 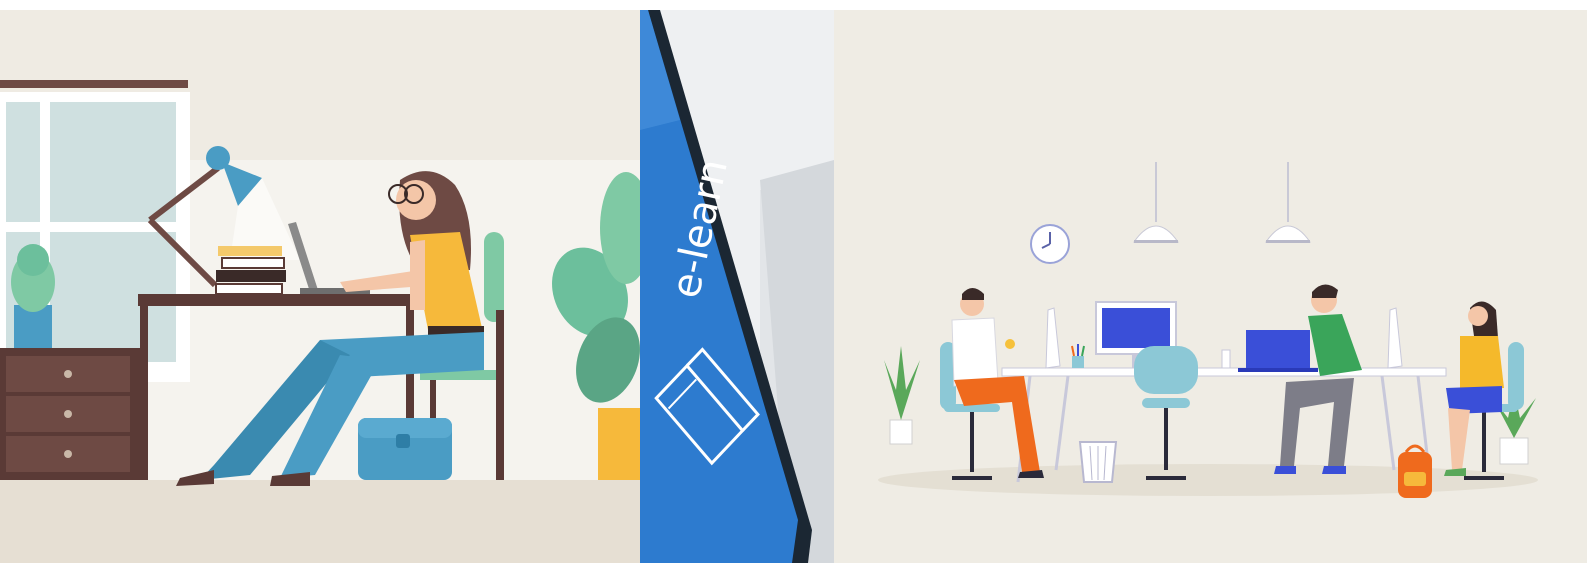 What do you see at coordinates (1098, 462) in the screenshot?
I see `trash-bin-icon` at bounding box center [1098, 462].